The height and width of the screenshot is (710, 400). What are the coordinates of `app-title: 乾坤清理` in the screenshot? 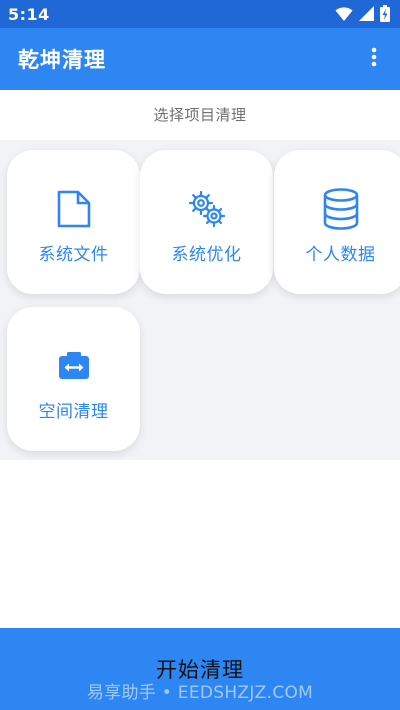 It's located at (62, 60).